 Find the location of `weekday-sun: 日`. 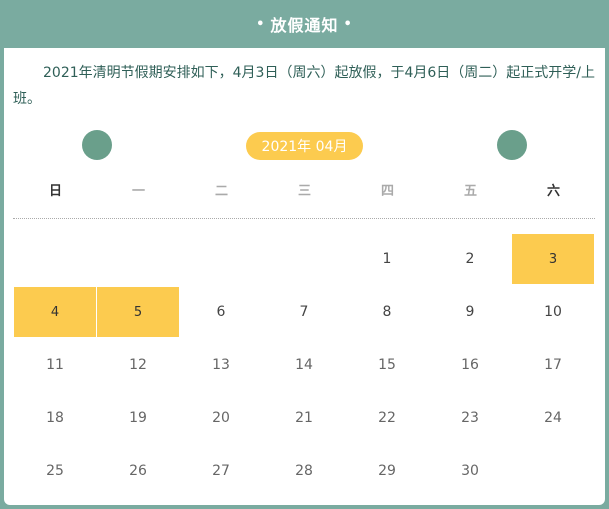

weekday-sun: 日 is located at coordinates (55, 191).